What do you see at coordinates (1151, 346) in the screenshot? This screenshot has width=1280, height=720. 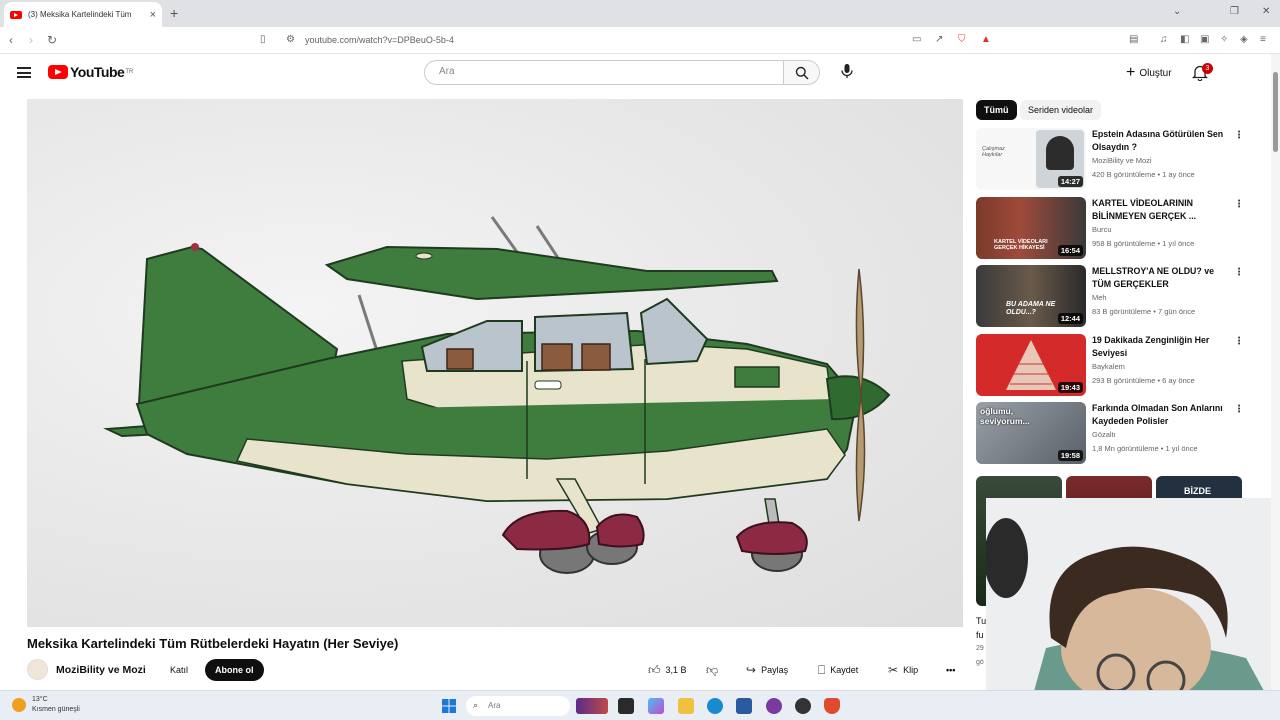 I see `video-title: 19 Dakikada Zenginliğin Her Seviyesi` at bounding box center [1151, 346].